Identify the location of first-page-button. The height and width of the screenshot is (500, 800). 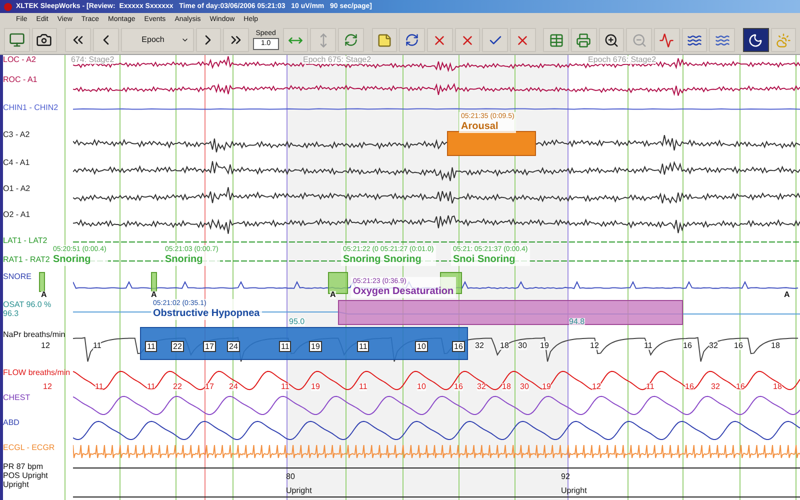
(78, 40).